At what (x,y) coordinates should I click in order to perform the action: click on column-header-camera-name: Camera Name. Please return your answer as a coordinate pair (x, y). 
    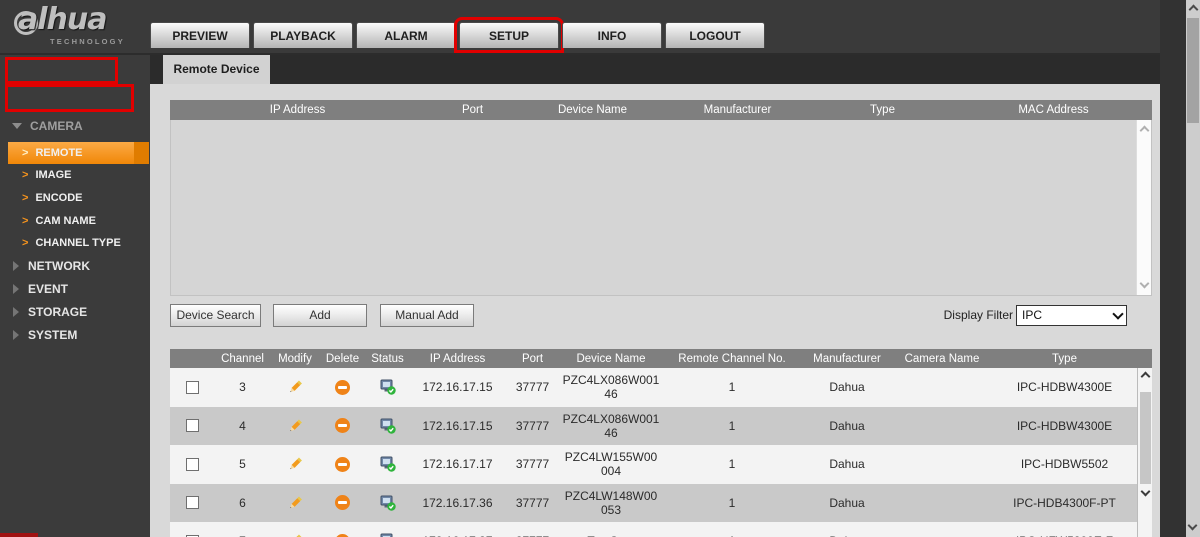
    Looking at the image, I should click on (942, 358).